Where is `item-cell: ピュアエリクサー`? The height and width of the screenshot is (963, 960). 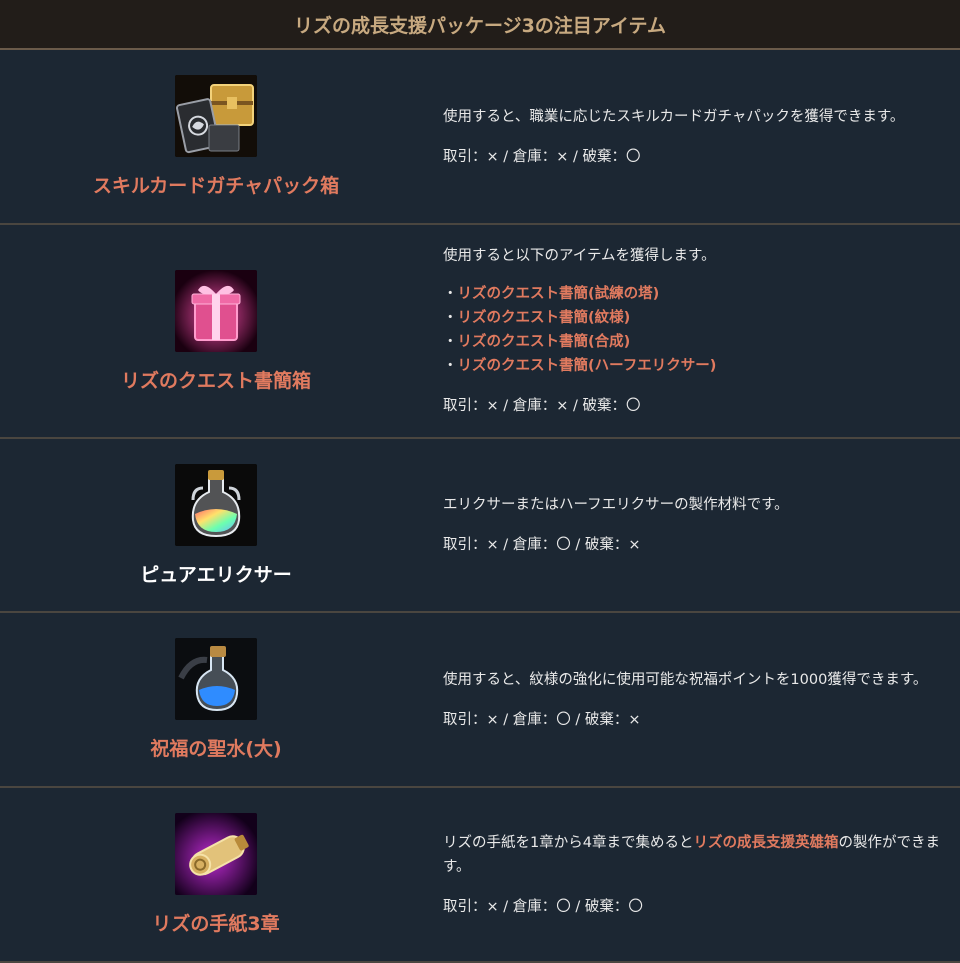 item-cell: ピュアエリクサー is located at coordinates (216, 525).